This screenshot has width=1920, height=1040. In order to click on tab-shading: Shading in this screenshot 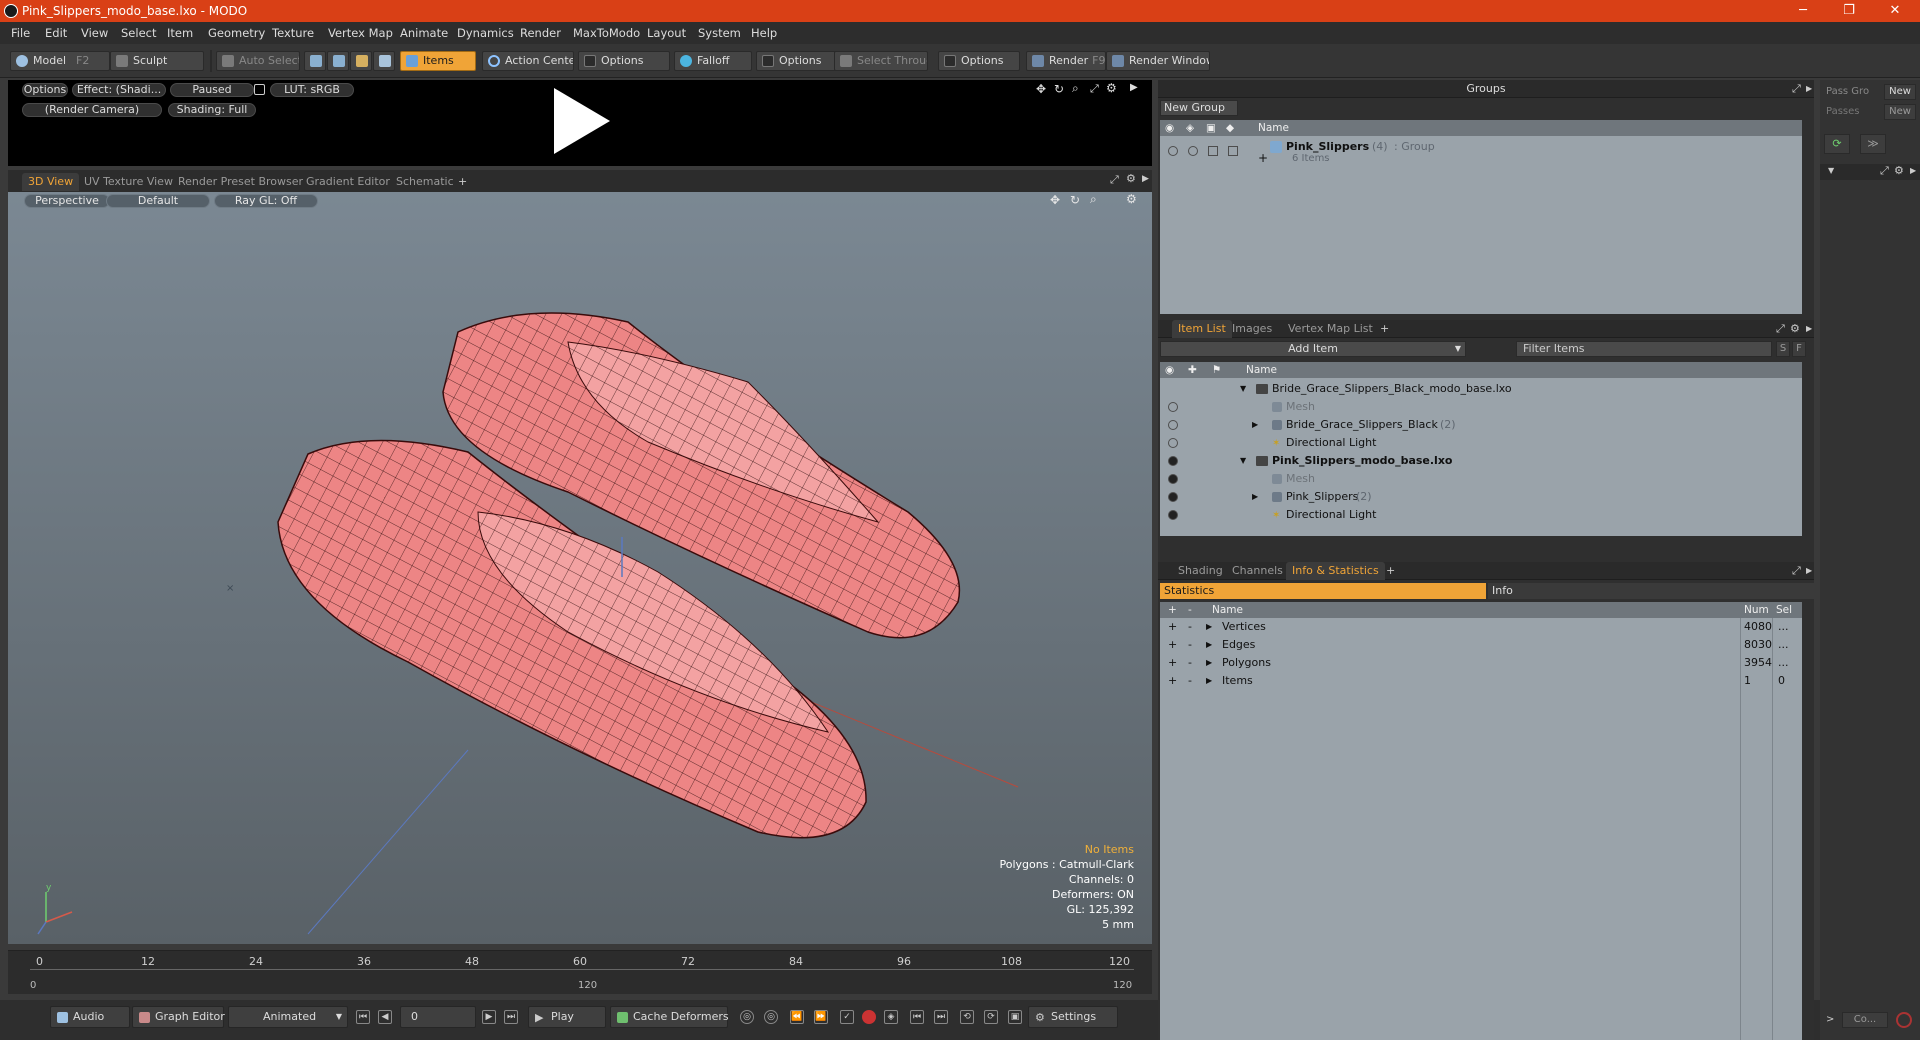, I will do `click(1200, 571)`.